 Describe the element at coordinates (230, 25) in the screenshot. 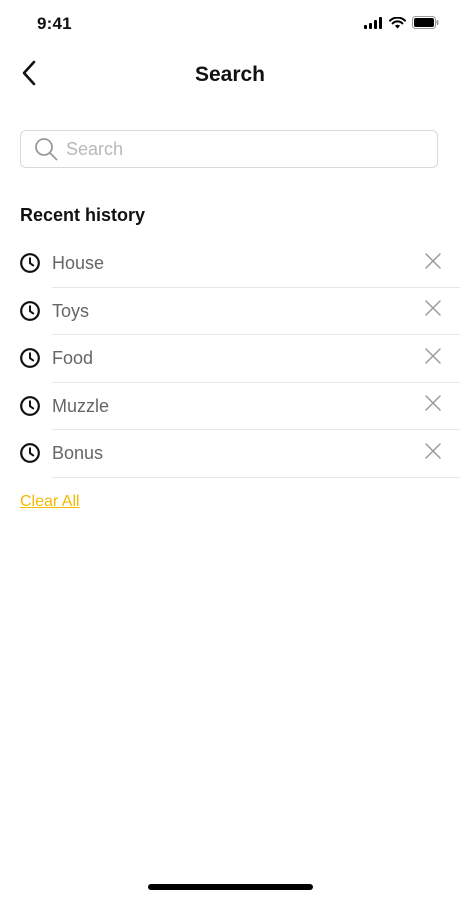

I see `status-bar: 9:41` at that location.